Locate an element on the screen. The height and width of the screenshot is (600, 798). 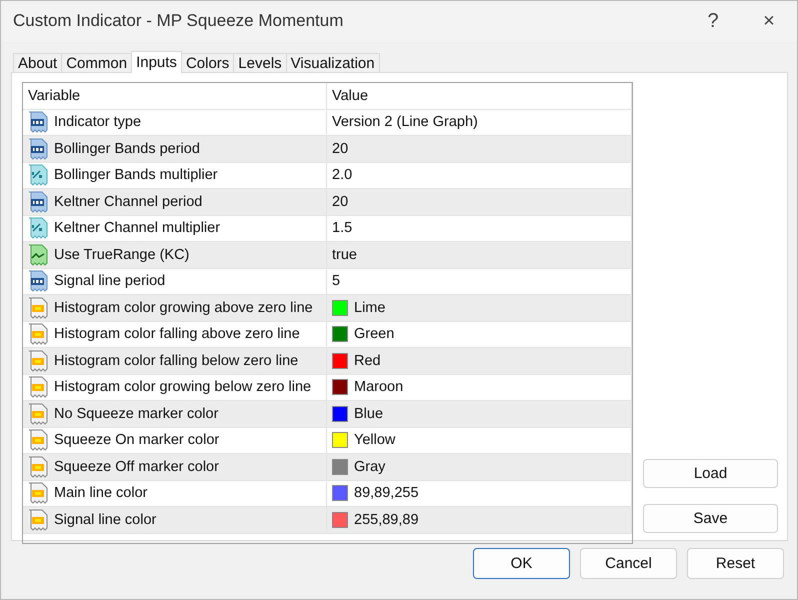
value-text: 255,89,89 is located at coordinates (386, 520).